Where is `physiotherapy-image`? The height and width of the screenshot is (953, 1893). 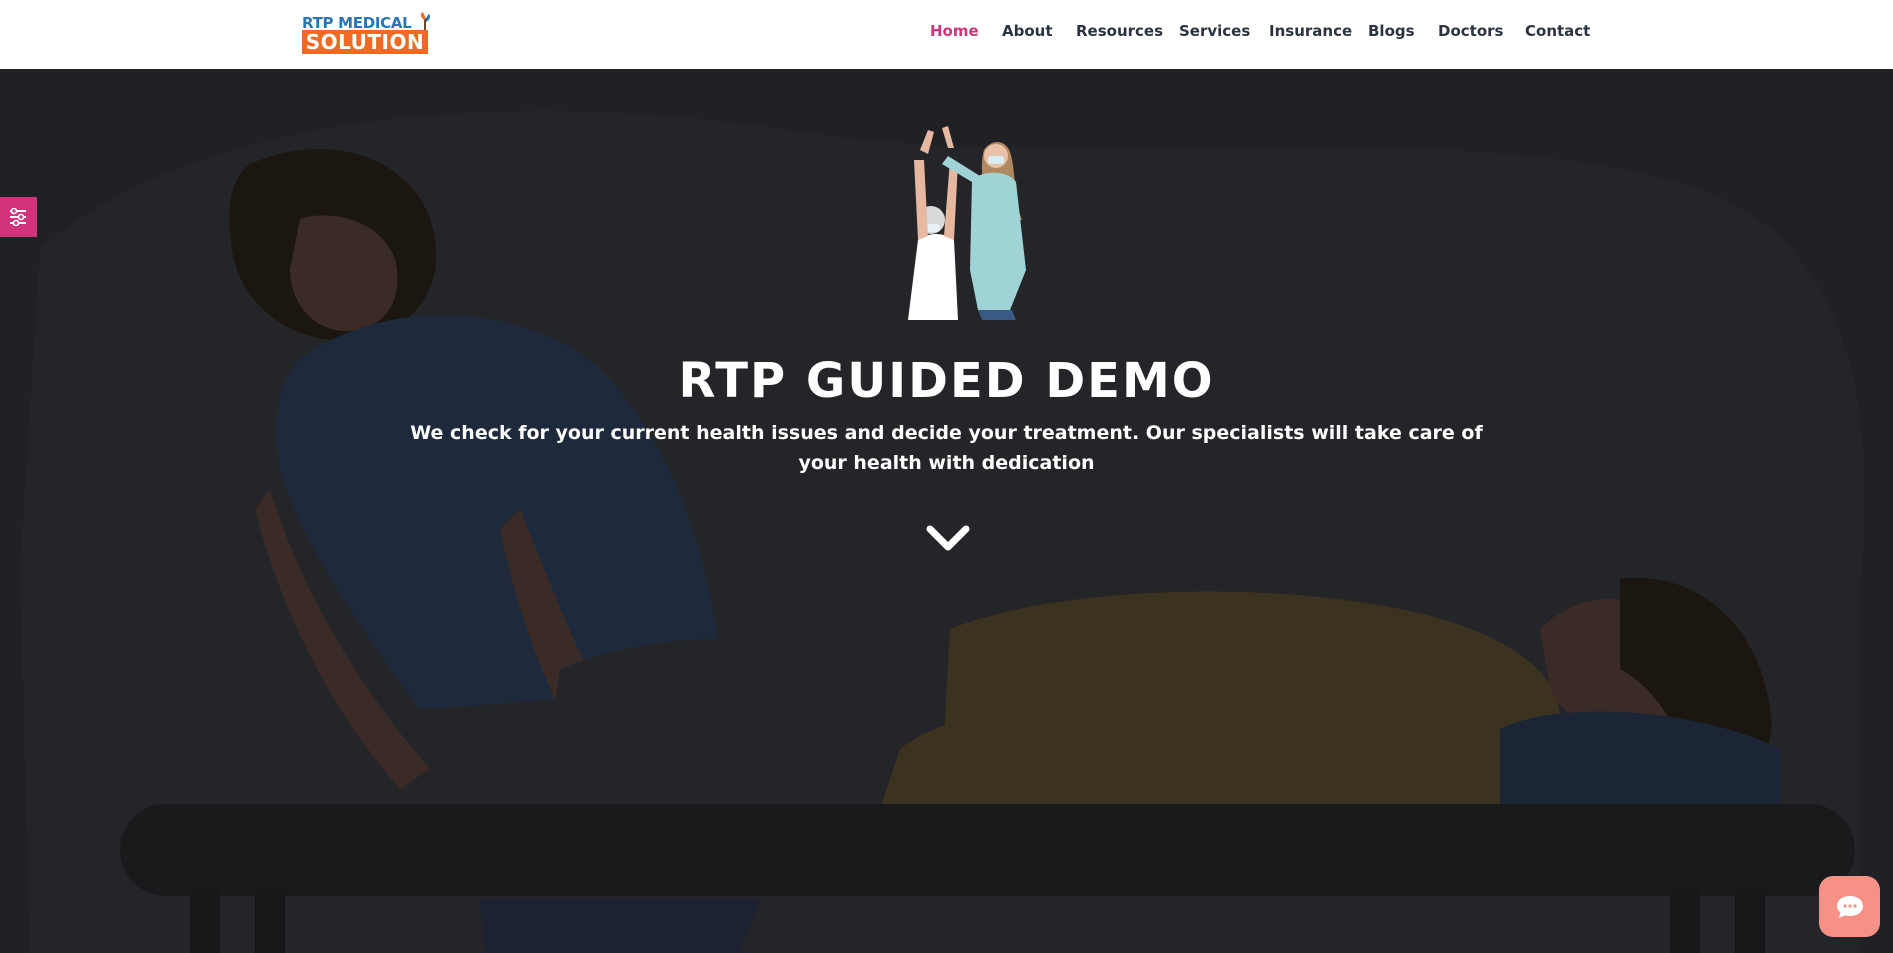
physiotherapy-image is located at coordinates (967, 223).